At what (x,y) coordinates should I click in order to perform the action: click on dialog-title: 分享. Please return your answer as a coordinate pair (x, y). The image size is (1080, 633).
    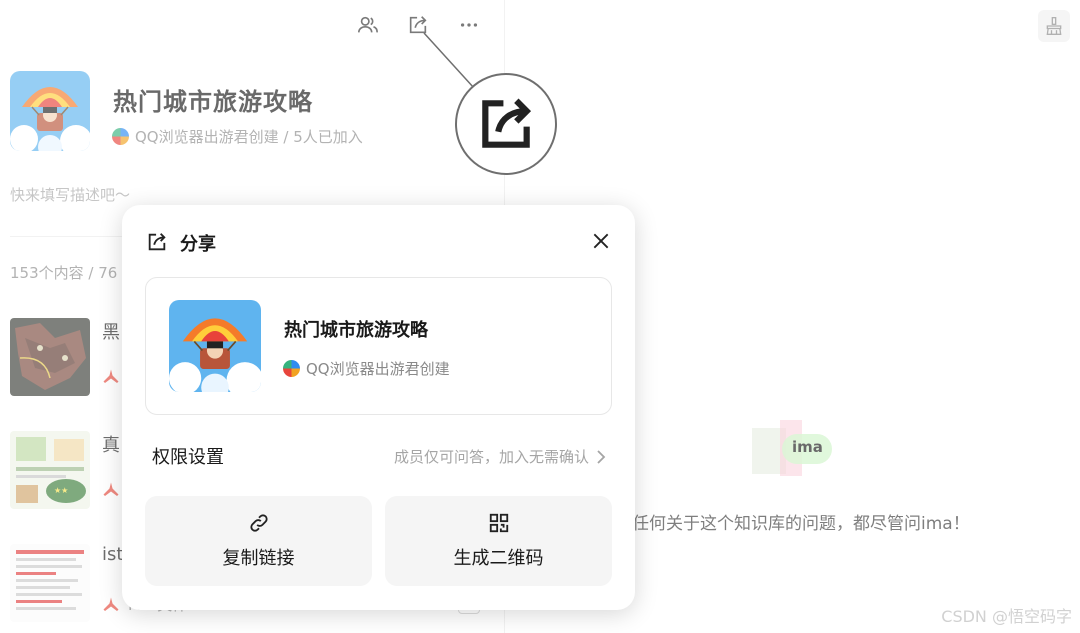
    Looking at the image, I should click on (198, 244).